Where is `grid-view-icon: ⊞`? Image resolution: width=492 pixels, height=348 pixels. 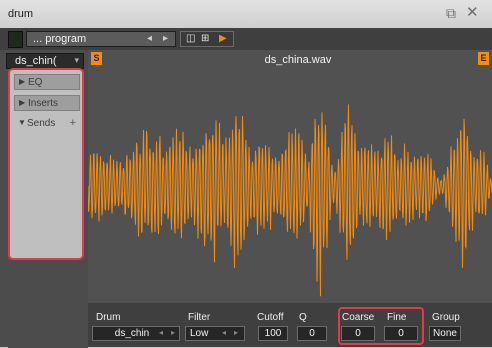
grid-view-icon: ⊞ is located at coordinates (205, 38).